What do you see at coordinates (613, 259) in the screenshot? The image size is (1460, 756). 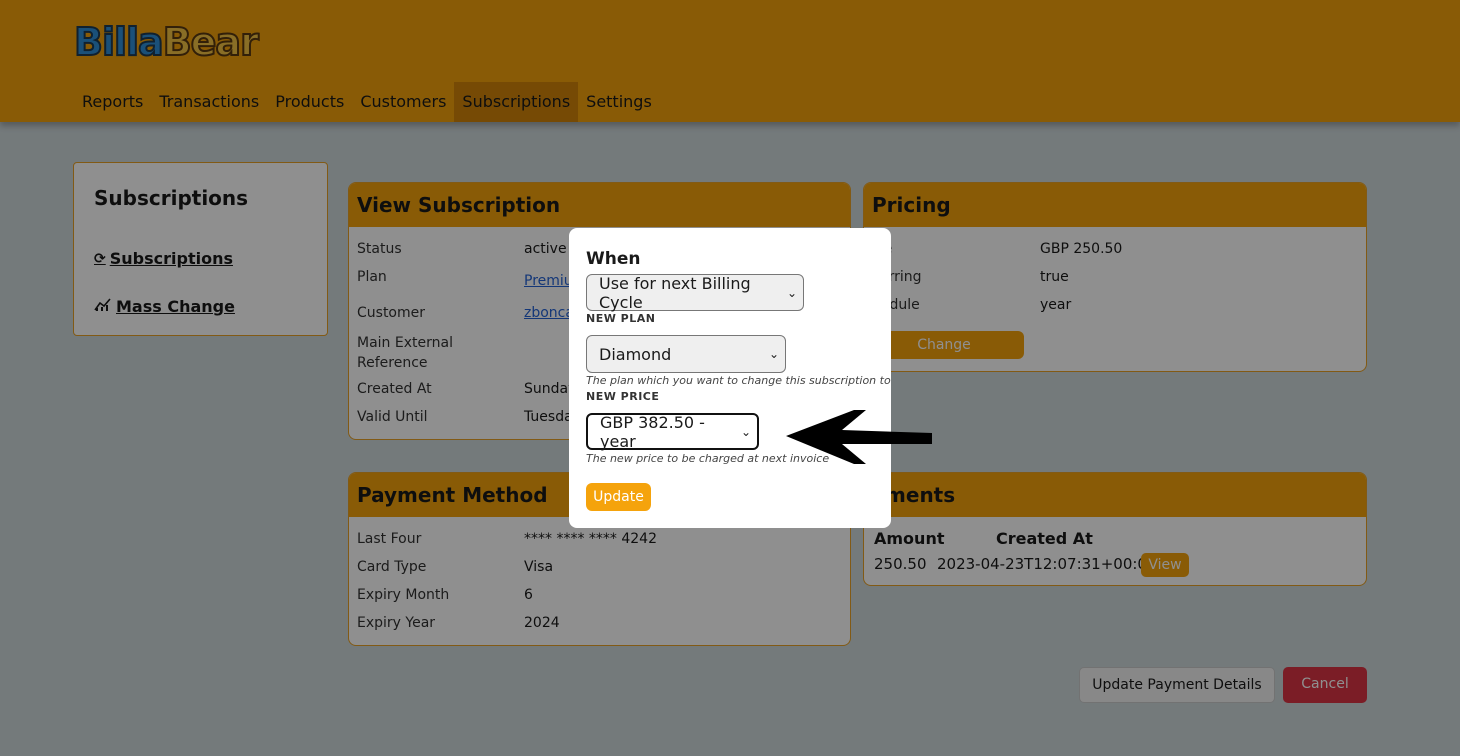 I see `when-label: When` at bounding box center [613, 259].